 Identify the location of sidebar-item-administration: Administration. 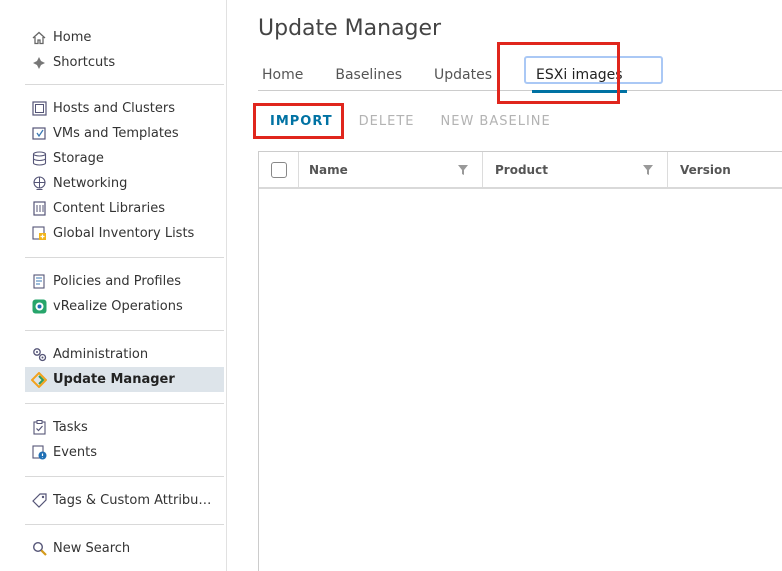
(124, 354).